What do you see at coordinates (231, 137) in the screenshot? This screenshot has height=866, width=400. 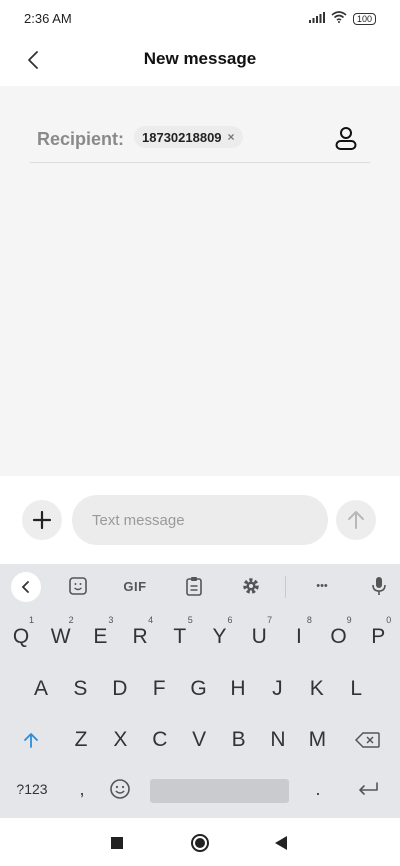 I see `remove-recipient-button: ×` at bounding box center [231, 137].